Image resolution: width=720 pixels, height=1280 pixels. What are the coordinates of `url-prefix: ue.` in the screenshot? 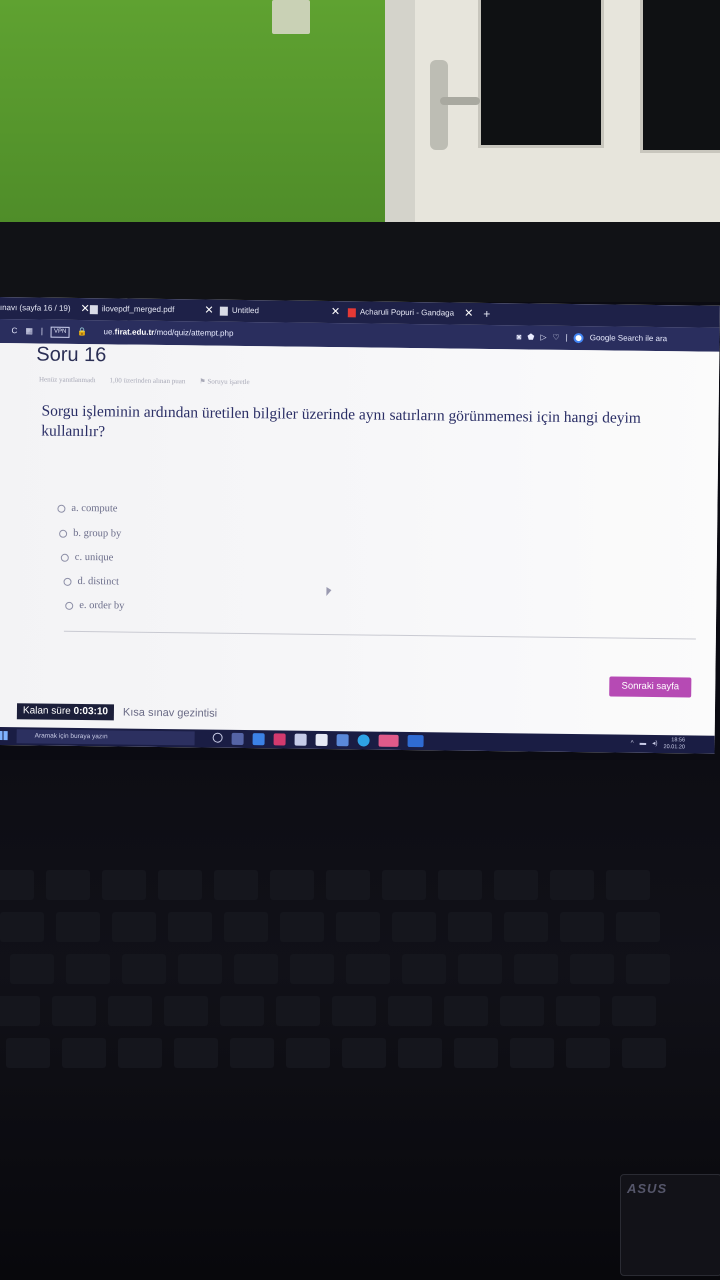 It's located at (109, 332).